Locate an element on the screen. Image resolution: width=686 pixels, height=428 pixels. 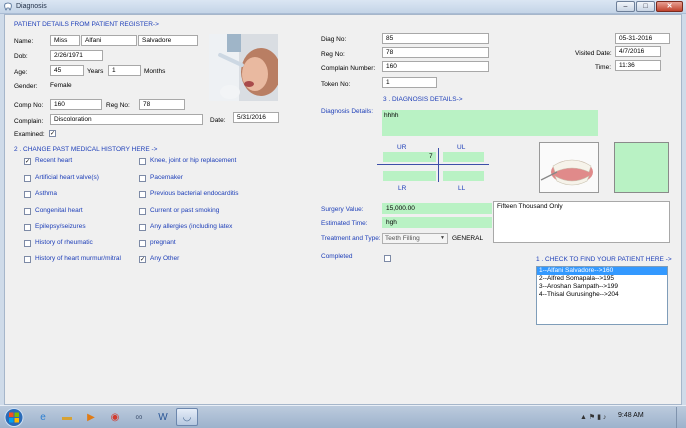
diagnosis-details-textarea: hhhh is located at coordinates (490, 123).